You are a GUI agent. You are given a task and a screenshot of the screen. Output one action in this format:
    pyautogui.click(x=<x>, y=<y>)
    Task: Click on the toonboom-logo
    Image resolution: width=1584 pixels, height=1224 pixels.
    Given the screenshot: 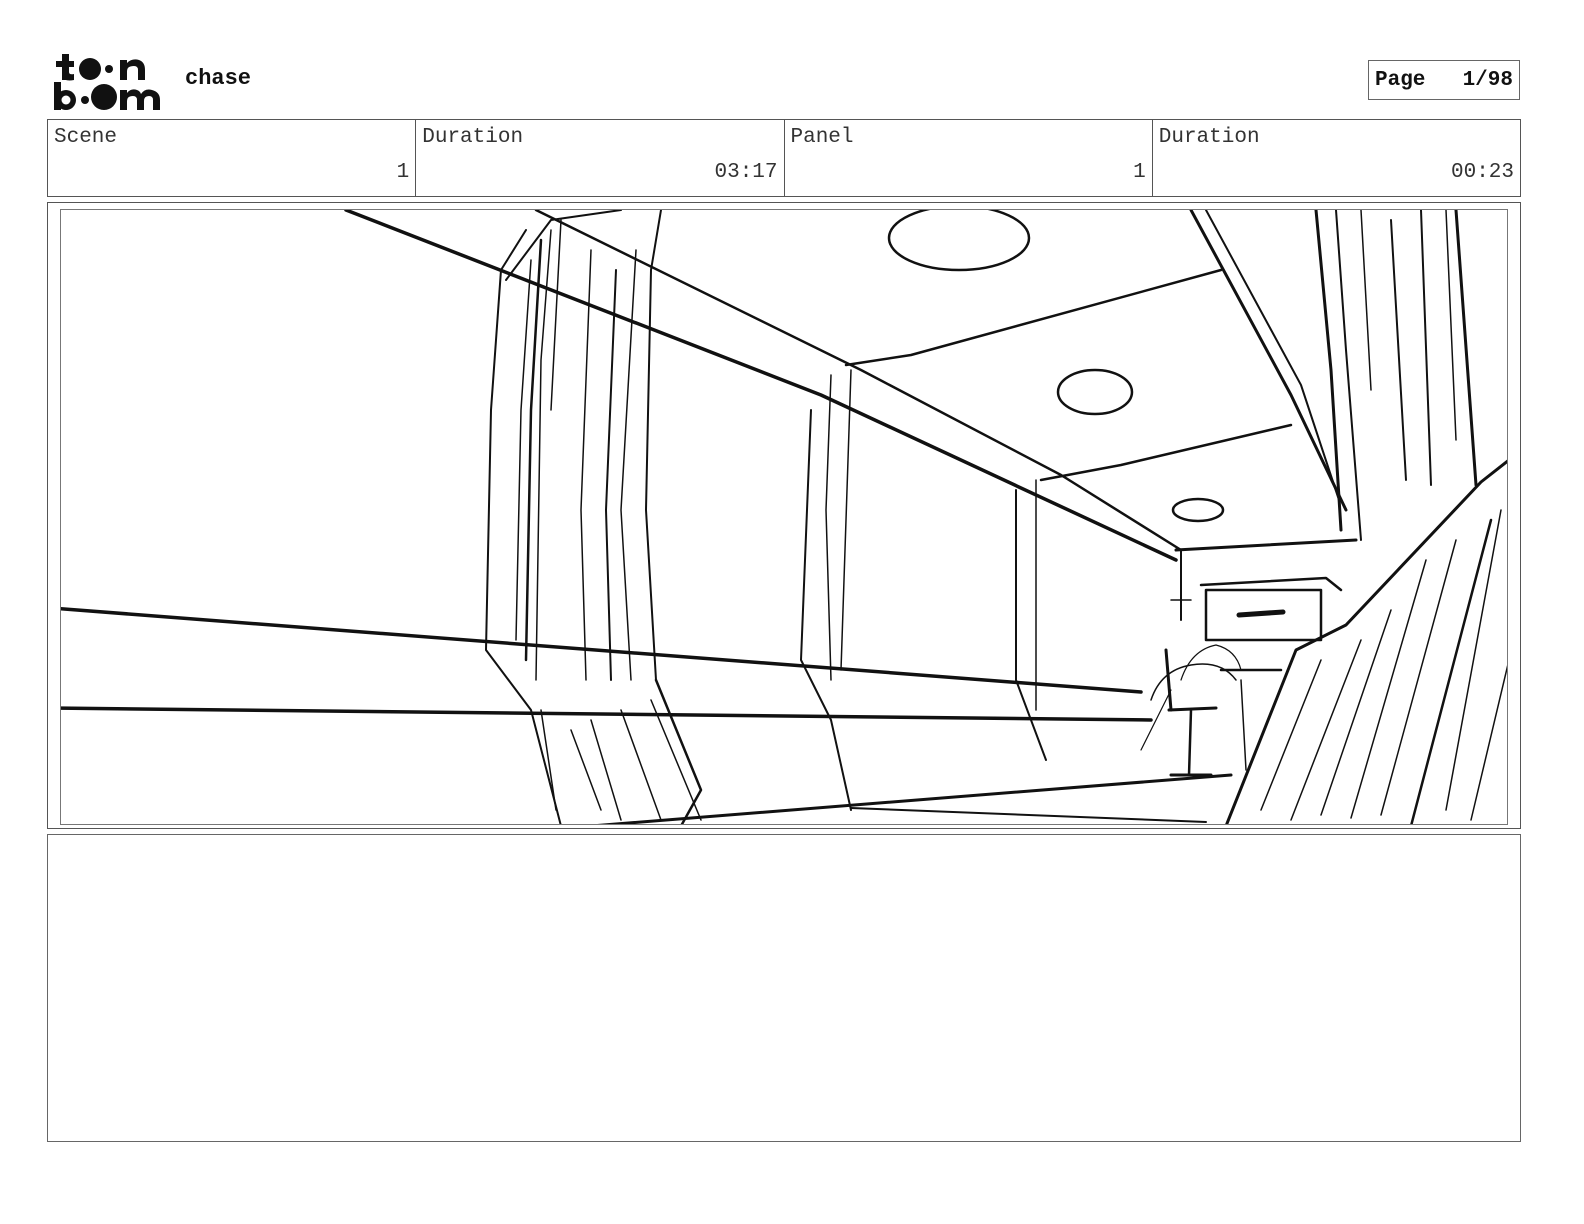 What is the action you would take?
    pyautogui.click(x=108, y=82)
    